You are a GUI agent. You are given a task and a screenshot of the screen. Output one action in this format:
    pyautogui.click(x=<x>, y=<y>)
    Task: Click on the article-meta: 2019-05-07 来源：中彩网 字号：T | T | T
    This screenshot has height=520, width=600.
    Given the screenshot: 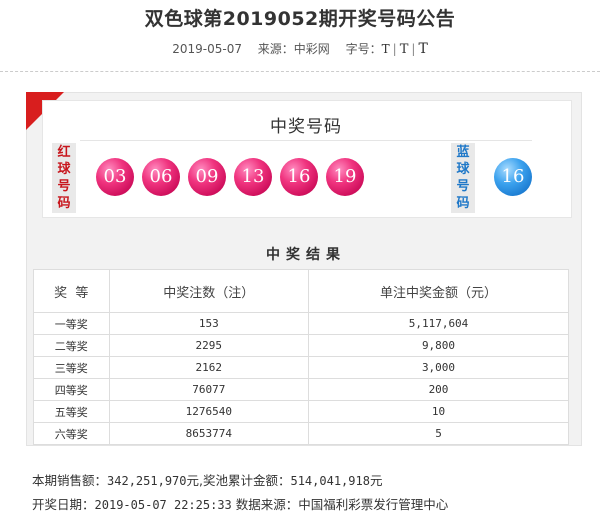 What is the action you would take?
    pyautogui.click(x=300, y=48)
    